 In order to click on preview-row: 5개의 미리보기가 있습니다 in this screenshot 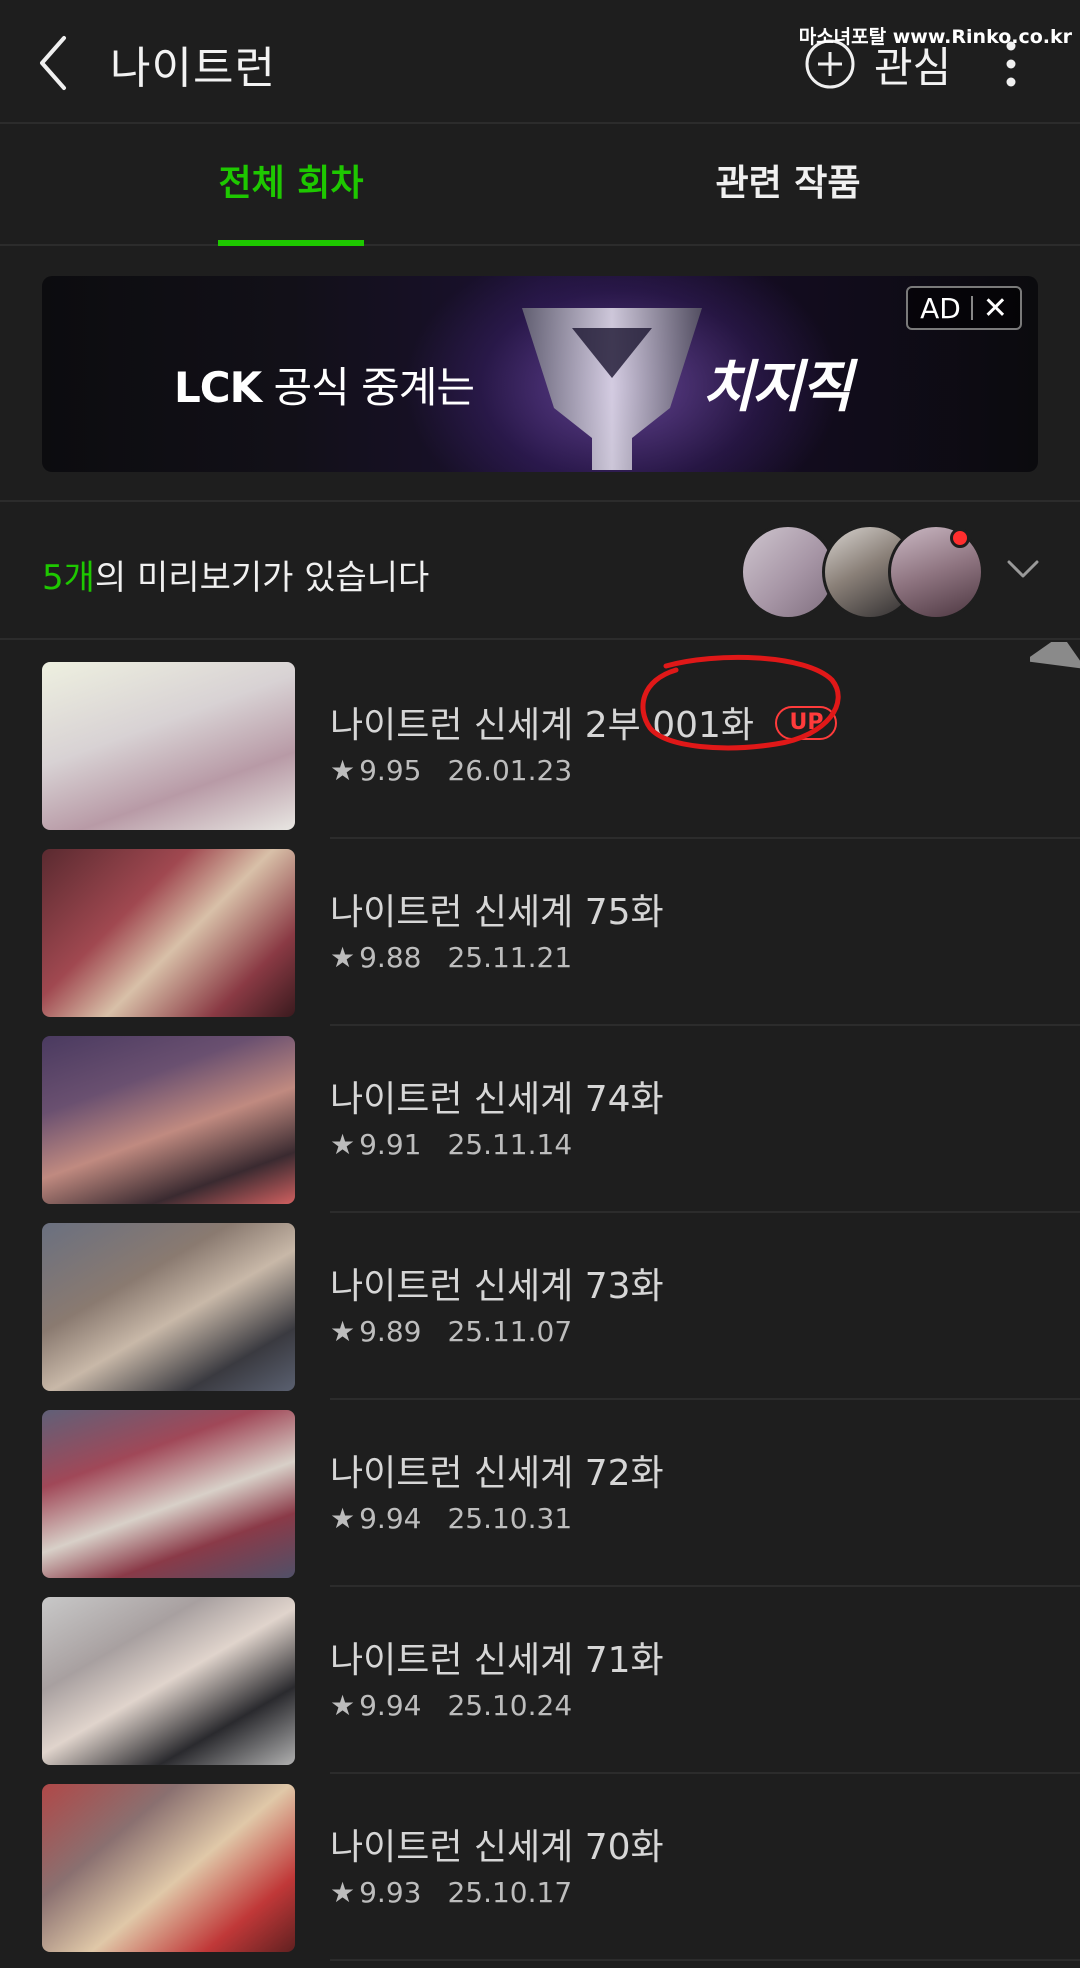, I will do `click(540, 571)`.